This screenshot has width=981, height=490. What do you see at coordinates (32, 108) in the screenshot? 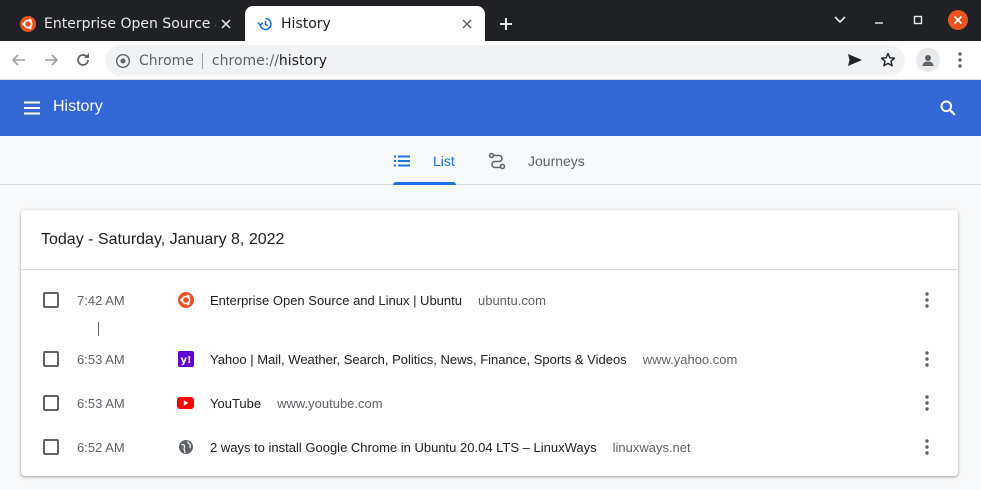
I see `menu-icon` at bounding box center [32, 108].